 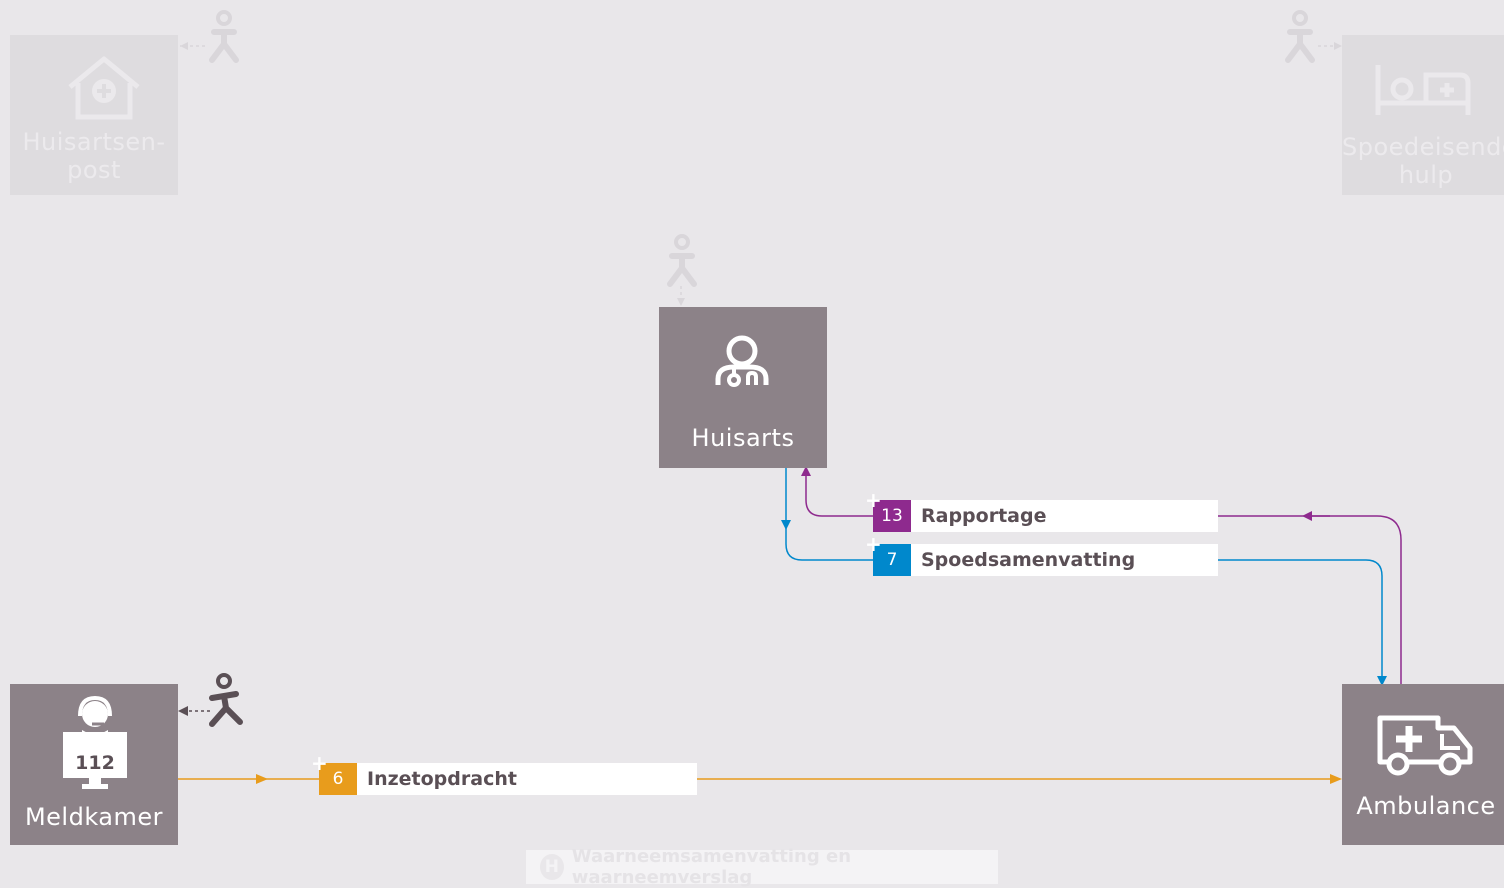 I want to click on meldkamer-node: 112 Meldkamer, so click(x=94, y=764).